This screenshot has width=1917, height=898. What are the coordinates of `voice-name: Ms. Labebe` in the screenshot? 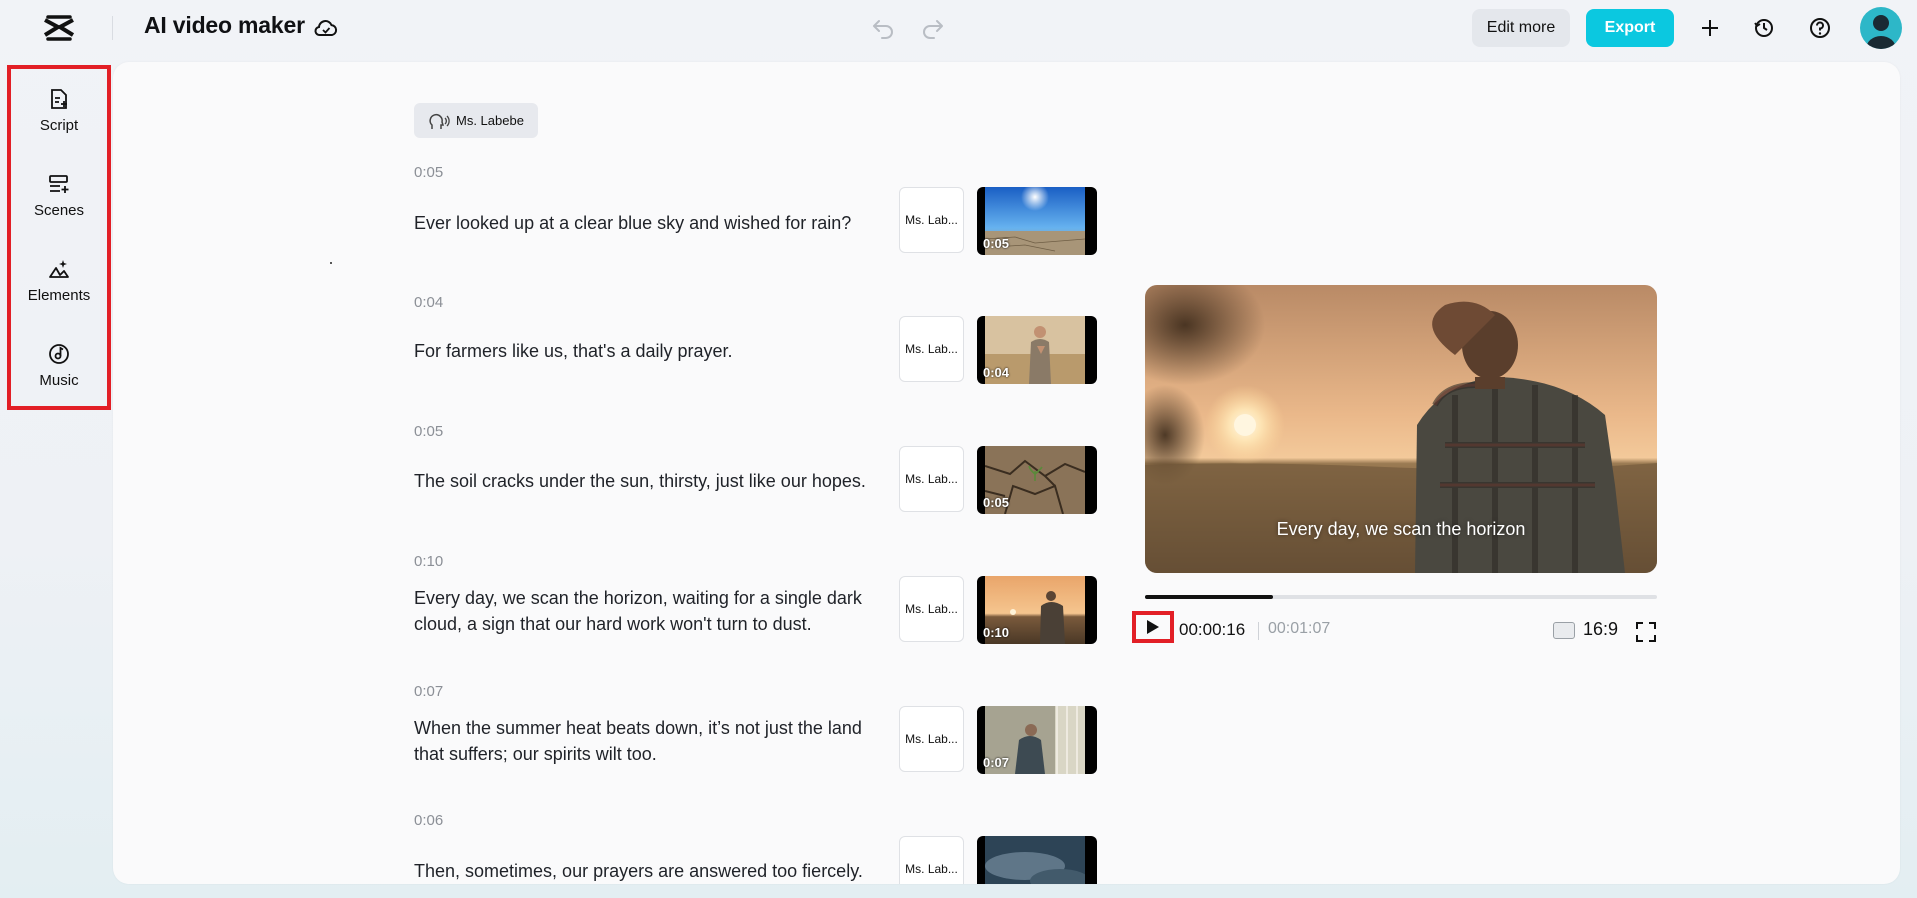 It's located at (490, 120).